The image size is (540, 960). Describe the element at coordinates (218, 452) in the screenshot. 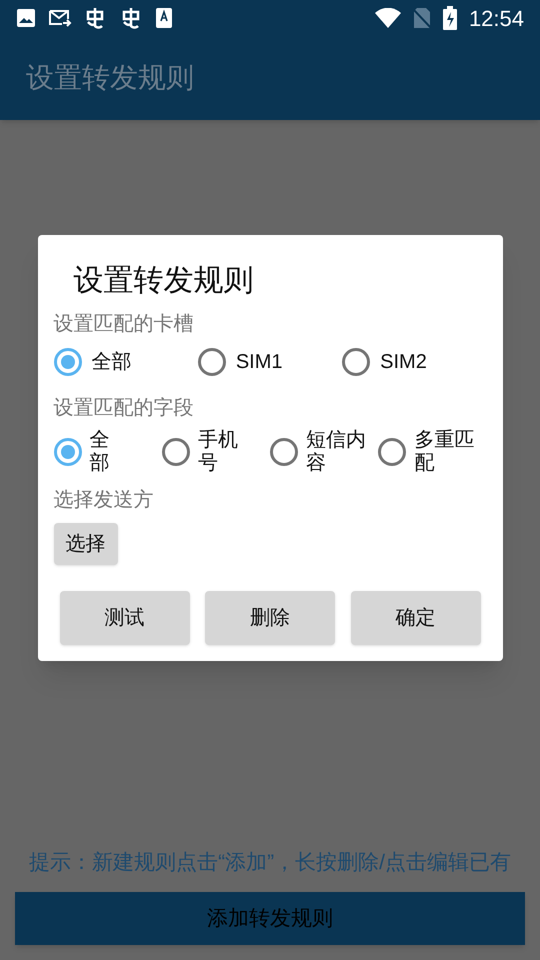

I see `radio-label: 手机号` at that location.